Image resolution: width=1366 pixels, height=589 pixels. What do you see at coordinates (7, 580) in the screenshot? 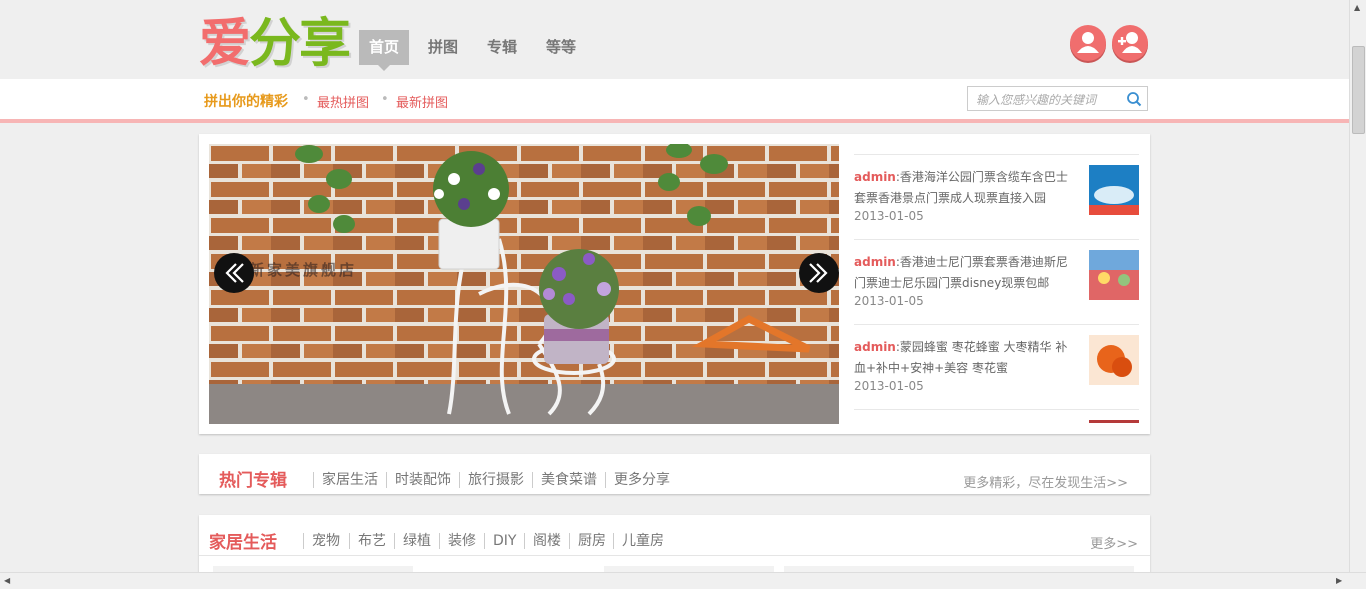
I see `scroll-left-icon: ◀` at bounding box center [7, 580].